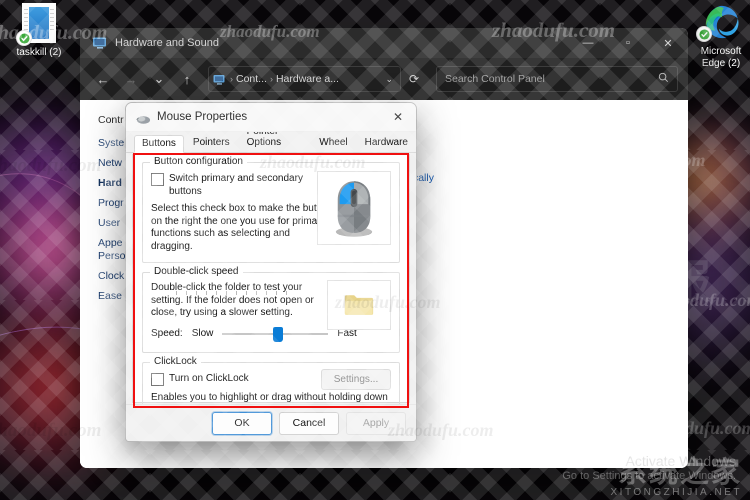 The height and width of the screenshot is (500, 750). I want to click on slider-ticks, so click(232, 293).